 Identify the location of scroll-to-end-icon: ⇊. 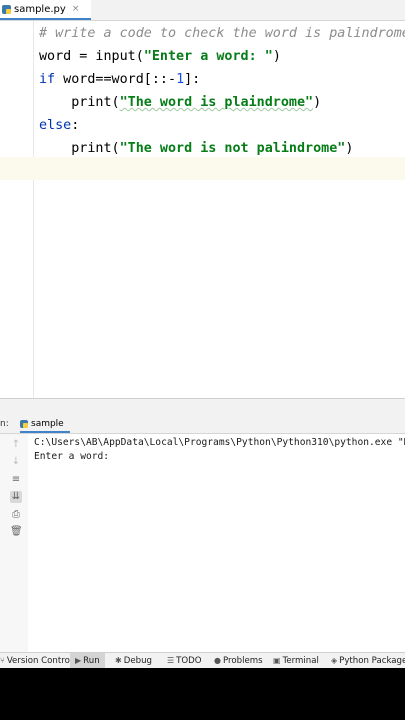
(16, 497).